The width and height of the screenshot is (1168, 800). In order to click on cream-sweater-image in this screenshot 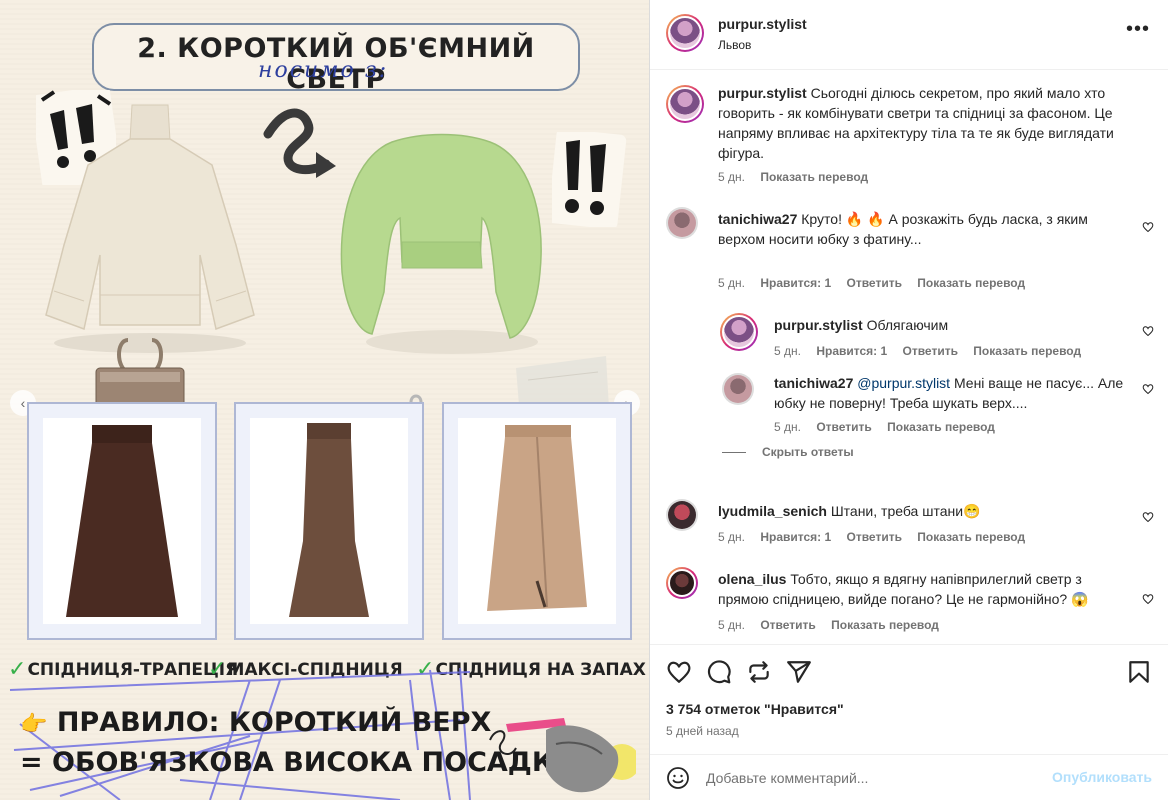, I will do `click(150, 228)`.